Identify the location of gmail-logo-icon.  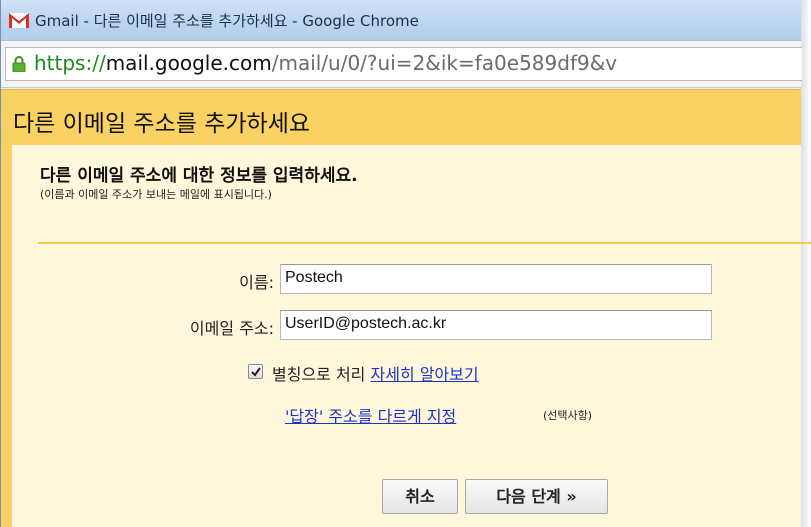
(19, 20).